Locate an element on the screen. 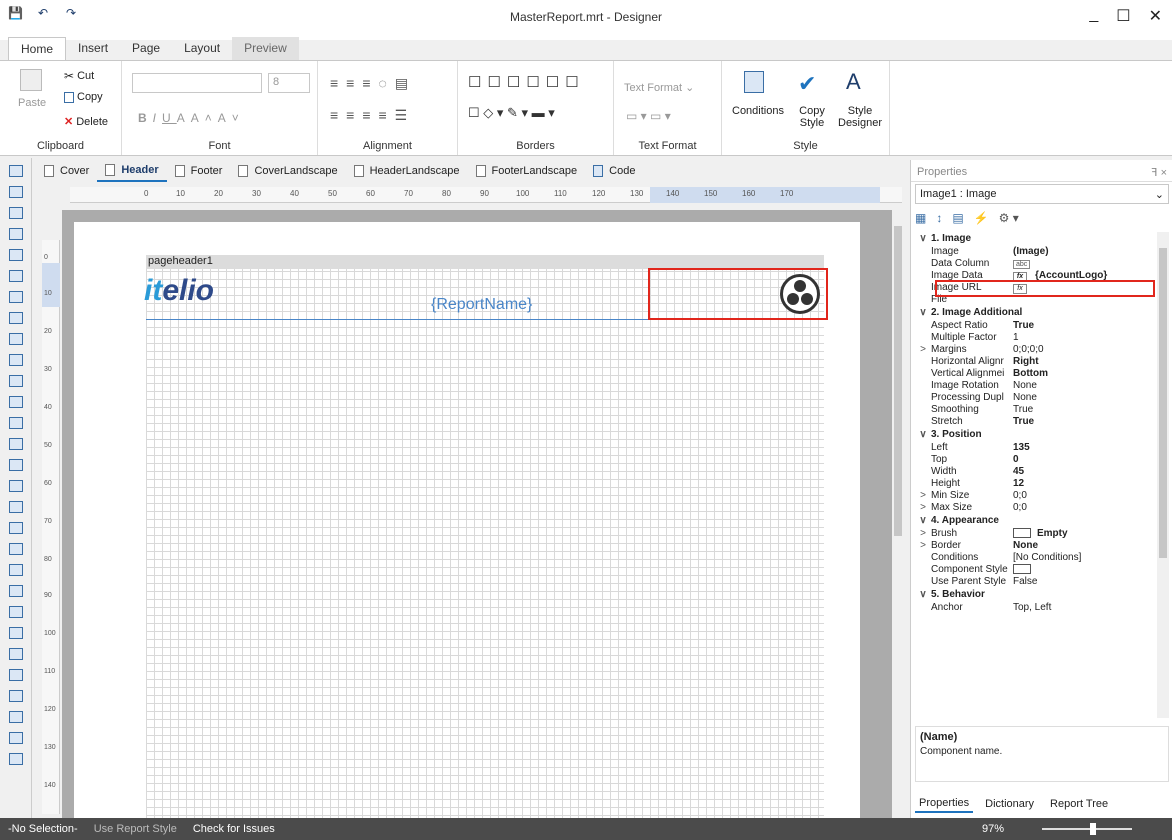 The height and width of the screenshot is (840, 1172). property-row: Top 0 is located at coordinates (1036, 460).